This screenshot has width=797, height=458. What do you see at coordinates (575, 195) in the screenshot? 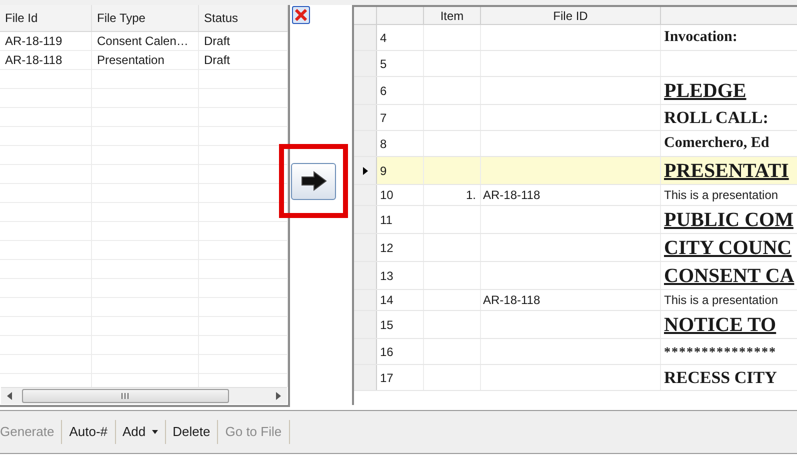
I see `agenda-row: 10 1. AR-18-118 This is a presentation` at bounding box center [575, 195].